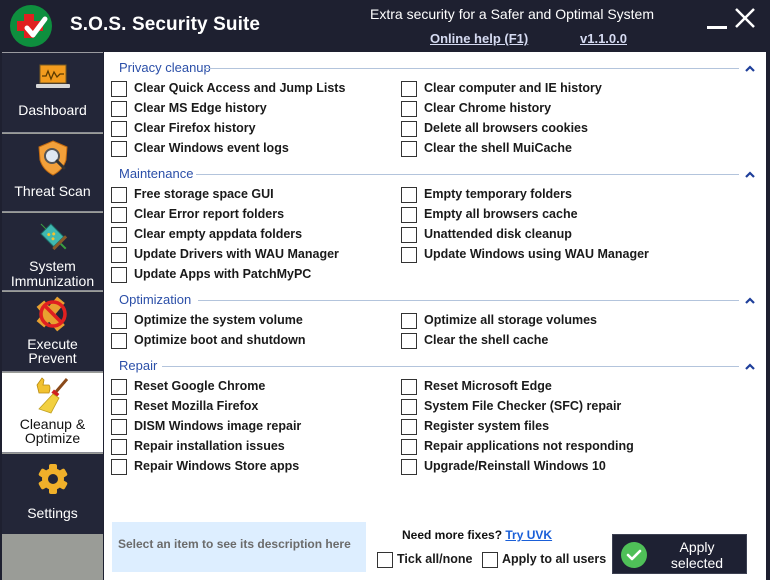 This screenshot has height=580, width=770. I want to click on option-label: DISM Windows image repair, so click(218, 426).